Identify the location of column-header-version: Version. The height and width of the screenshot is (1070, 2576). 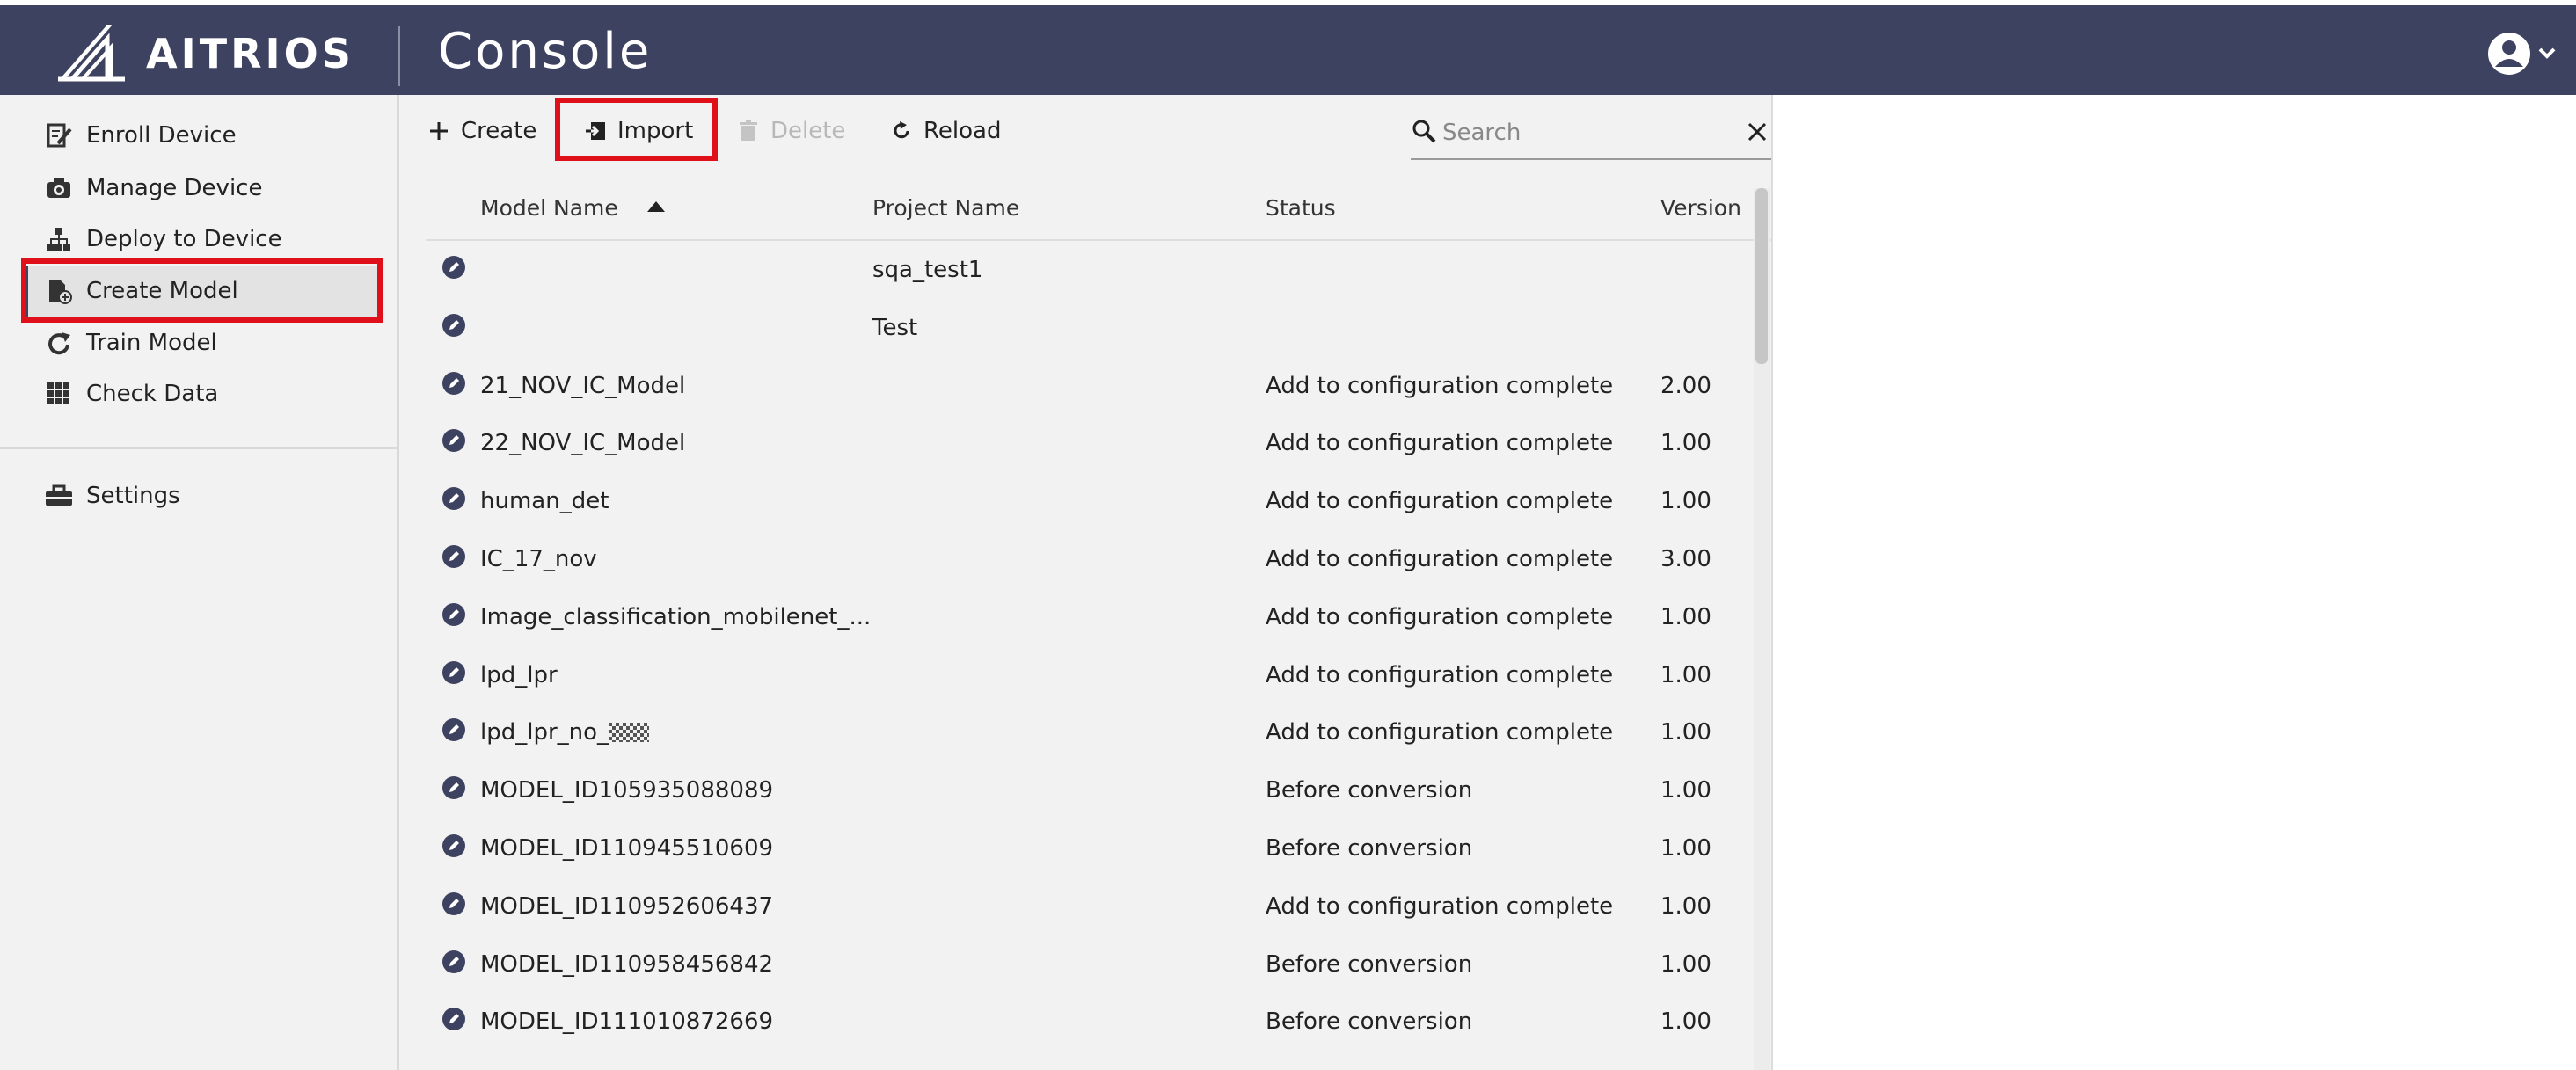
(1700, 208).